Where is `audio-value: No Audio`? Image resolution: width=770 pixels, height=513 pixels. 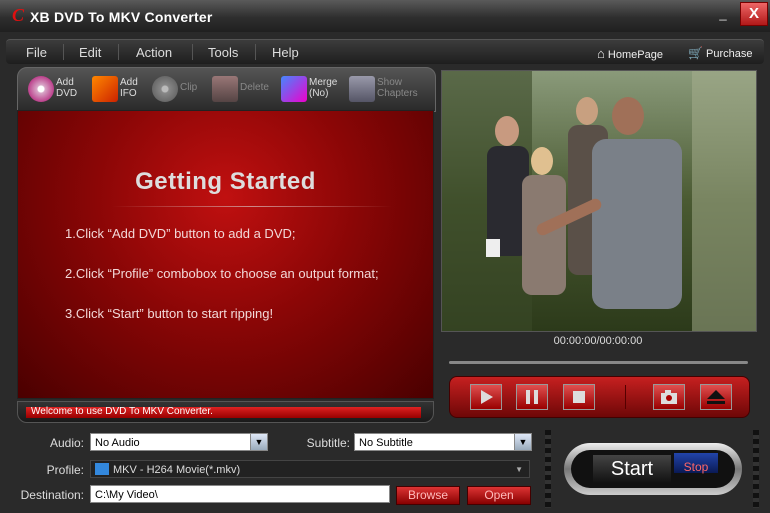 audio-value: No Audio is located at coordinates (117, 443).